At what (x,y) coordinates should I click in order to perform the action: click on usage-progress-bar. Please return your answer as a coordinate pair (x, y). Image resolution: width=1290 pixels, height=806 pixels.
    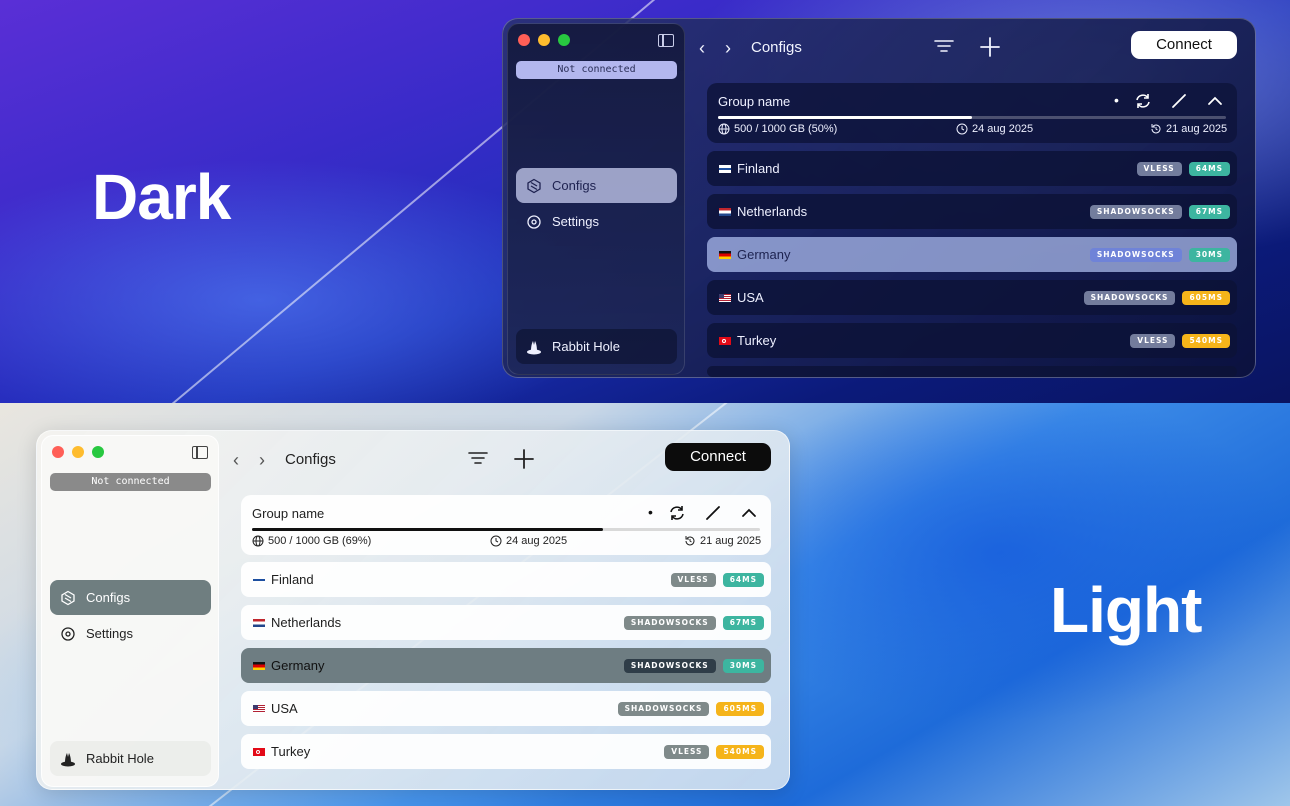
    Looking at the image, I should click on (506, 529).